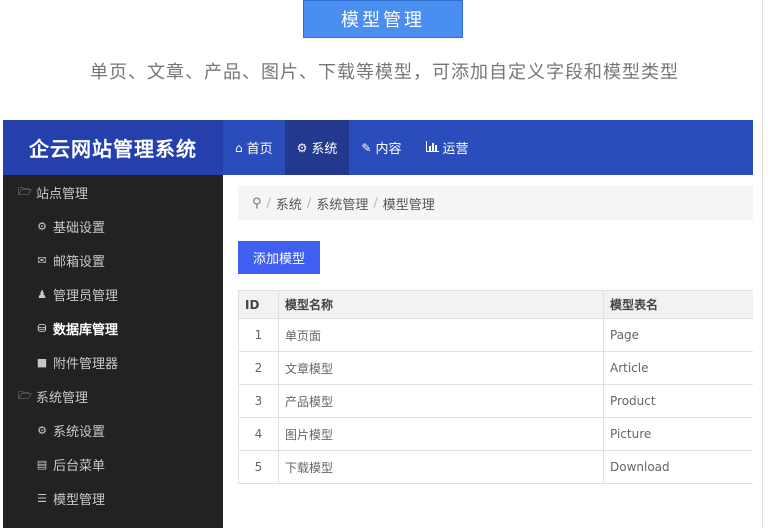  What do you see at coordinates (113, 430) in the screenshot?
I see `sidebar-item-system-settings: ⚙ 系统设置` at bounding box center [113, 430].